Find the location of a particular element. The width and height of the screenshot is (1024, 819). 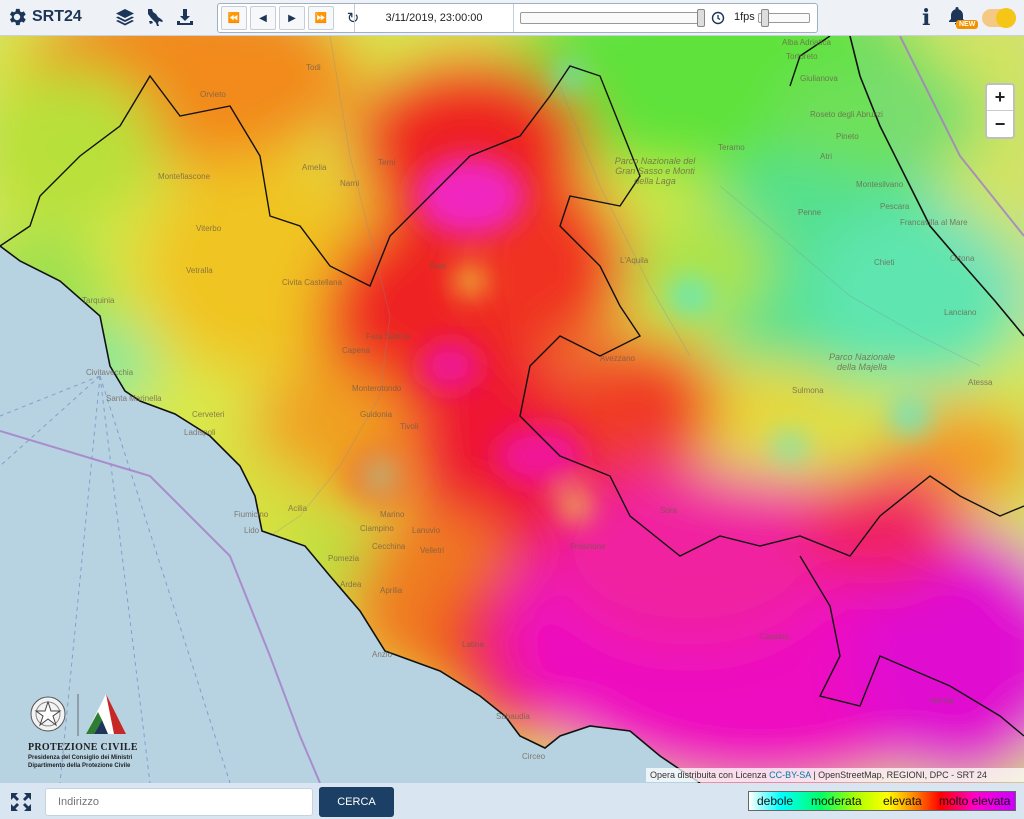

first-frame-button: ⏪ is located at coordinates (234, 18).